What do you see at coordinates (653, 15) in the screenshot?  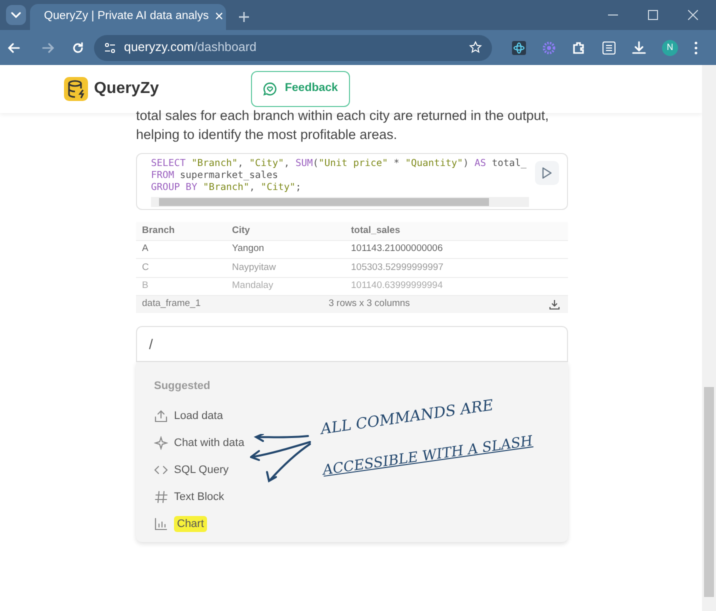 I see `maximize-icon` at bounding box center [653, 15].